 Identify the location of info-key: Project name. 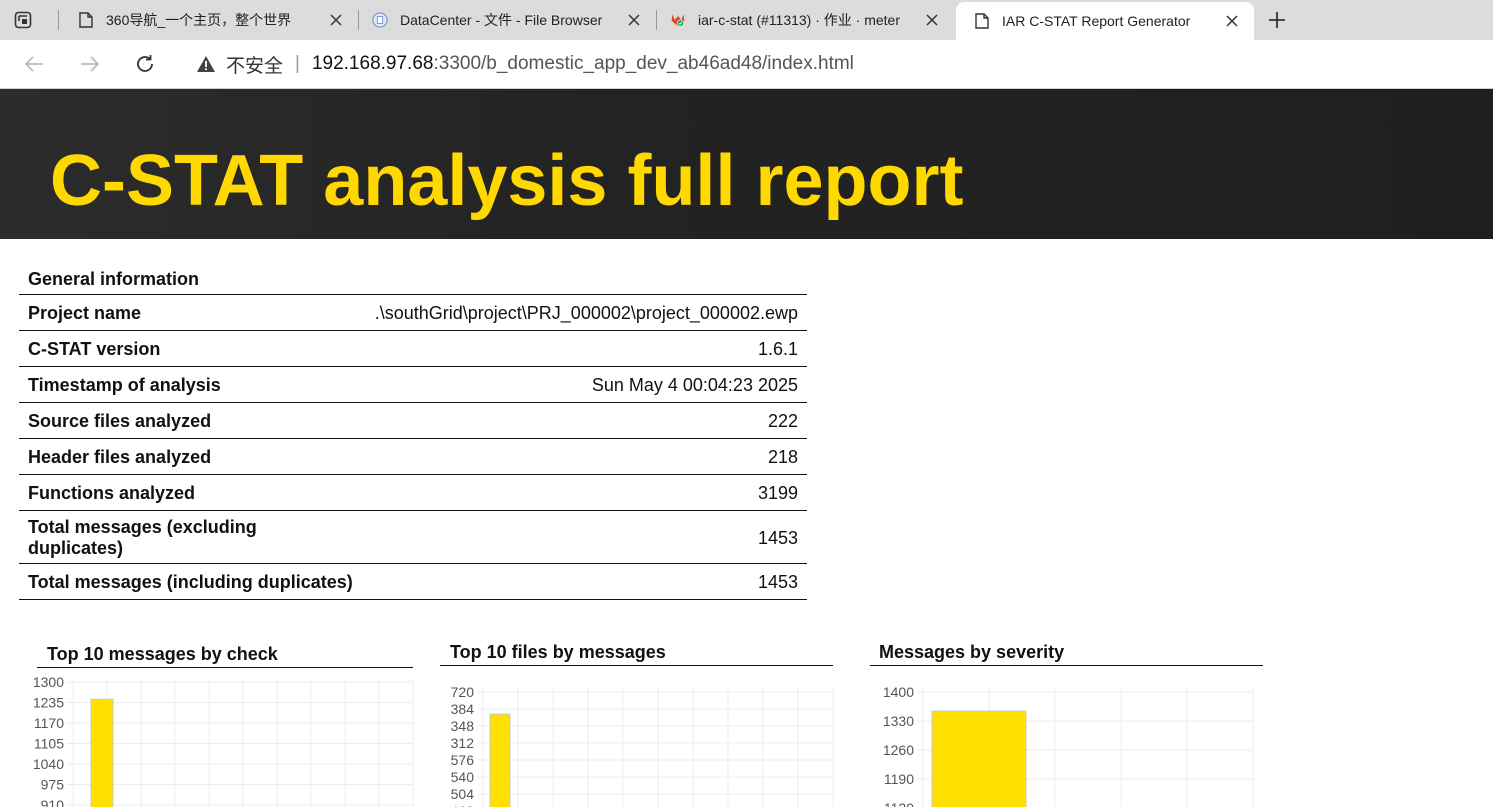
(192, 312).